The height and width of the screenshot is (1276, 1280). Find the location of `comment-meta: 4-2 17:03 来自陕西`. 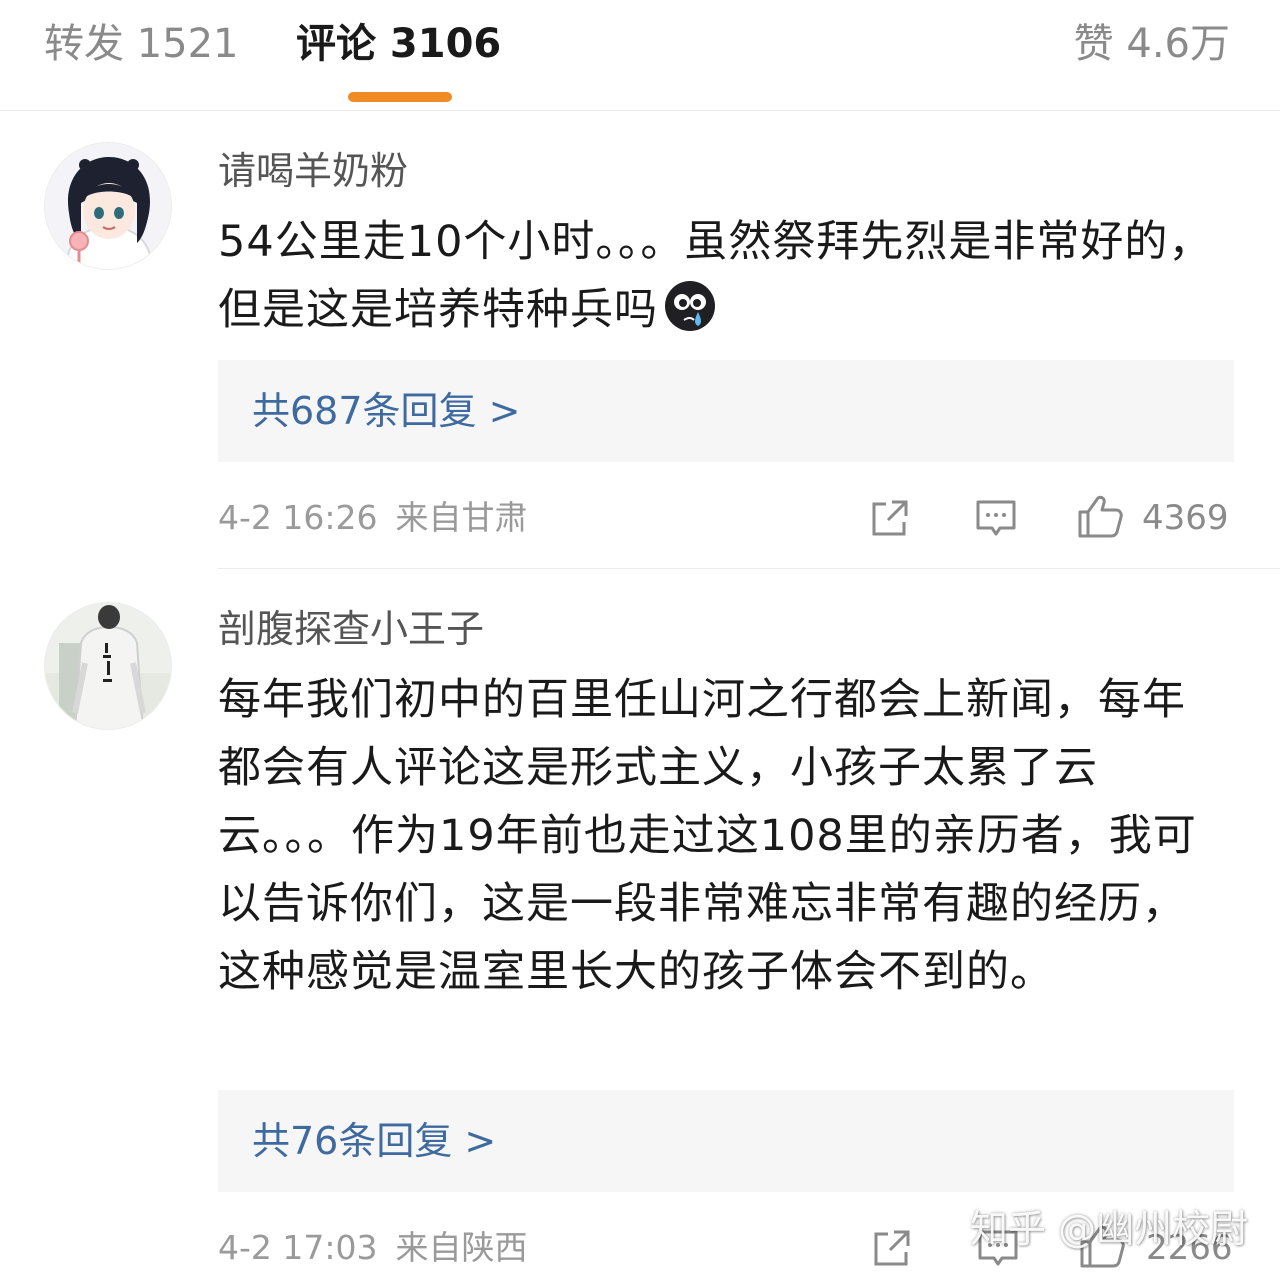

comment-meta: 4-2 17:03 来自陕西 is located at coordinates (373, 1248).